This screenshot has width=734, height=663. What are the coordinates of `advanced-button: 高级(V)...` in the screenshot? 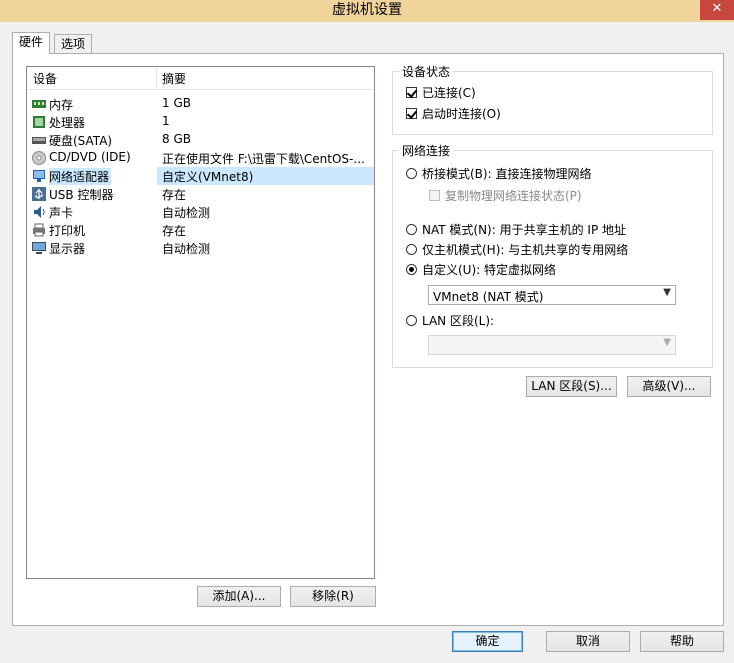 It's located at (669, 386).